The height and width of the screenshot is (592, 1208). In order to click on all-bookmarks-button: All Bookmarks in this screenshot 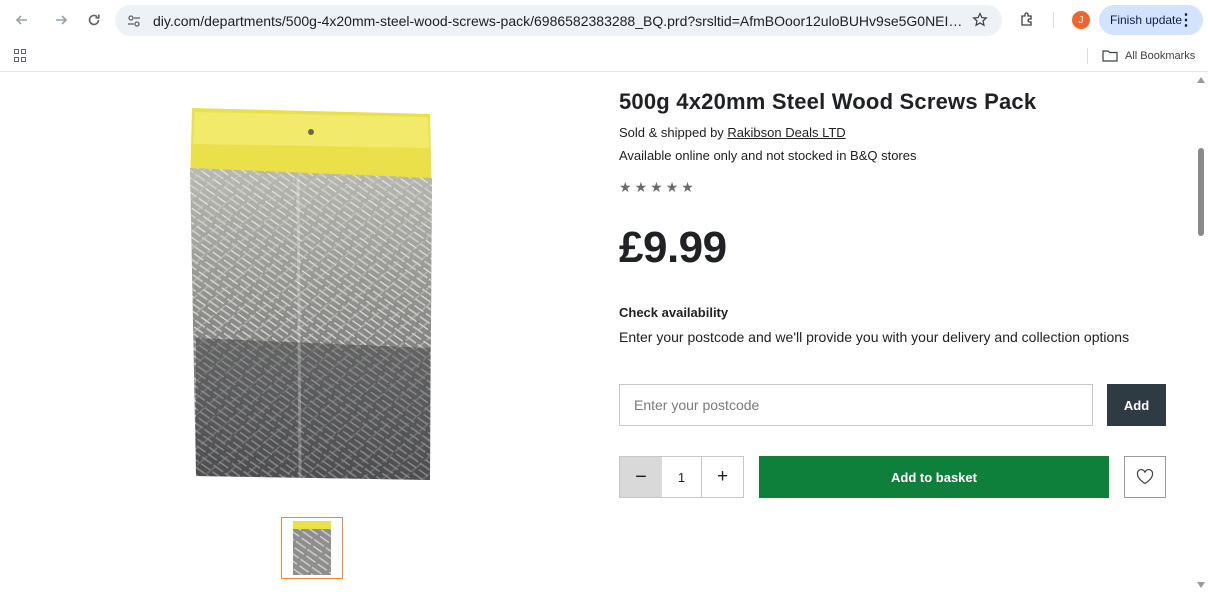, I will do `click(1148, 56)`.